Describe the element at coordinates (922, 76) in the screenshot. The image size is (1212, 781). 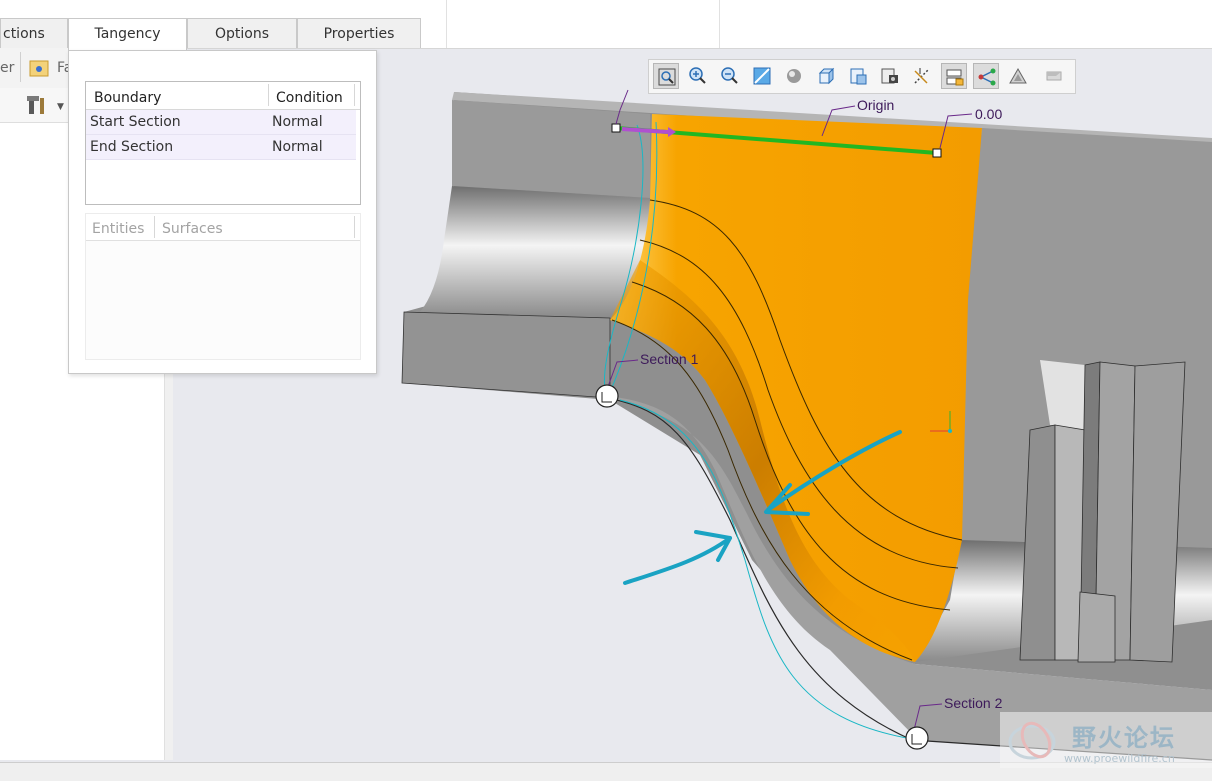
I see `perspective-icon` at that location.